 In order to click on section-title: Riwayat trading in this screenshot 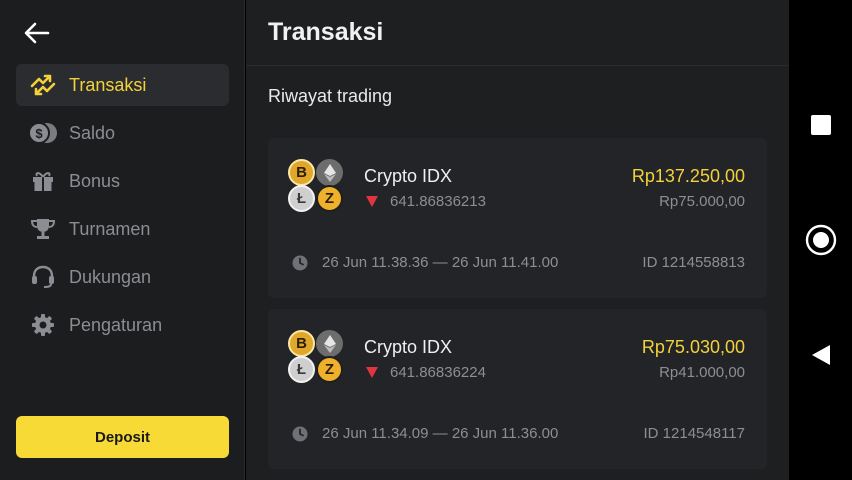, I will do `click(330, 96)`.